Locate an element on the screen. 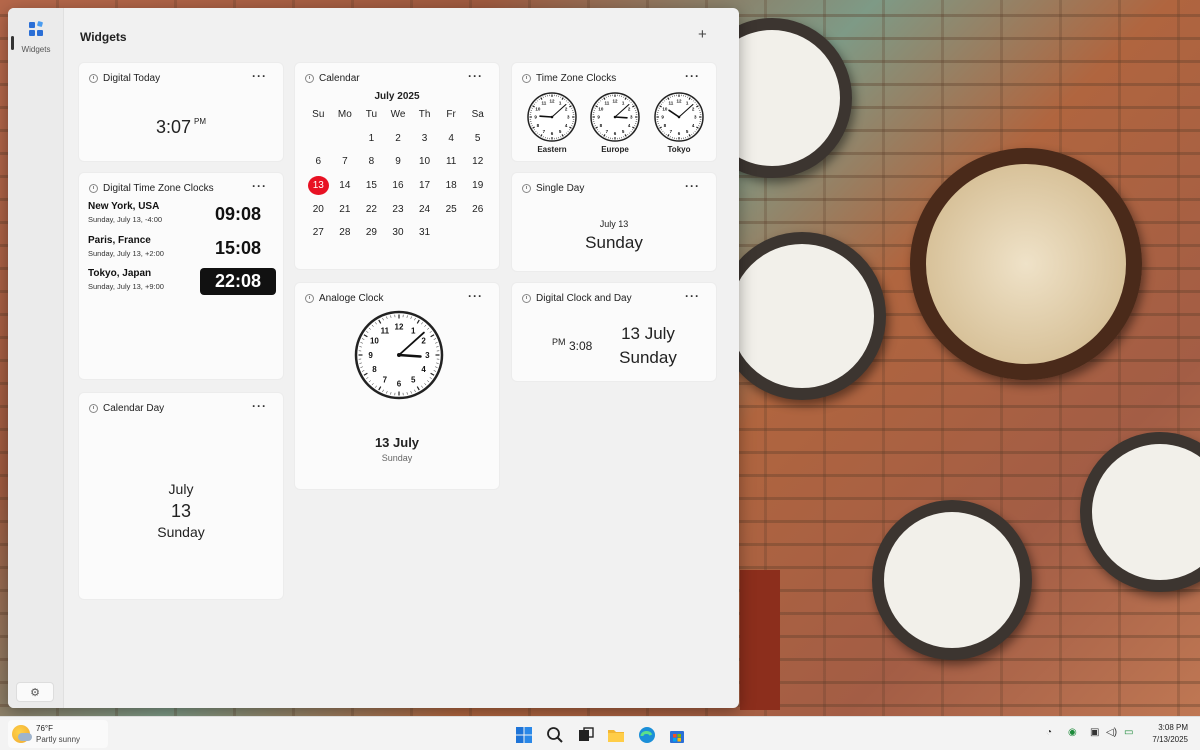 The height and width of the screenshot is (750, 1200). calendar-day: 16 is located at coordinates (398, 186).